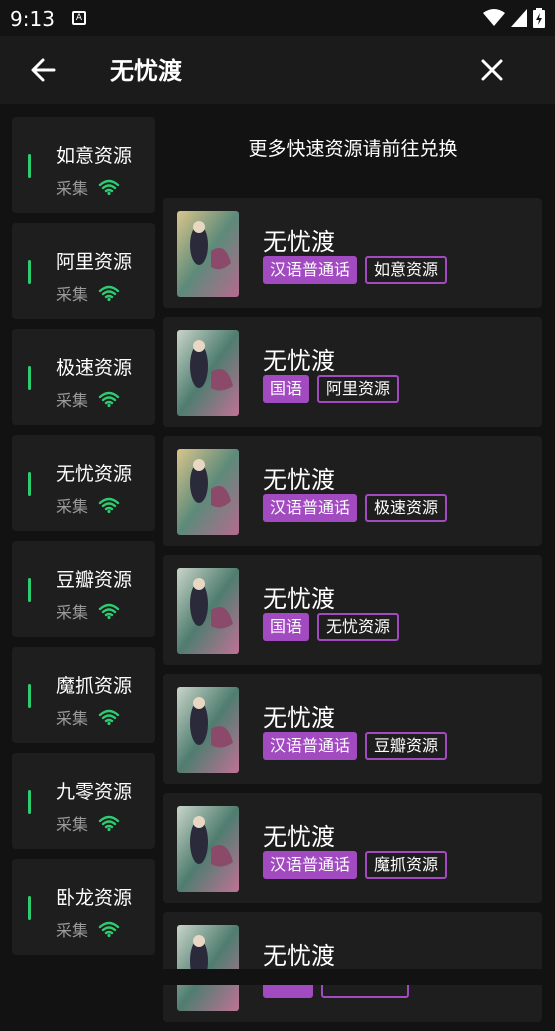 This screenshot has width=555, height=1031. What do you see at coordinates (94, 898) in the screenshot?
I see `source-name: 卧龙资源` at bounding box center [94, 898].